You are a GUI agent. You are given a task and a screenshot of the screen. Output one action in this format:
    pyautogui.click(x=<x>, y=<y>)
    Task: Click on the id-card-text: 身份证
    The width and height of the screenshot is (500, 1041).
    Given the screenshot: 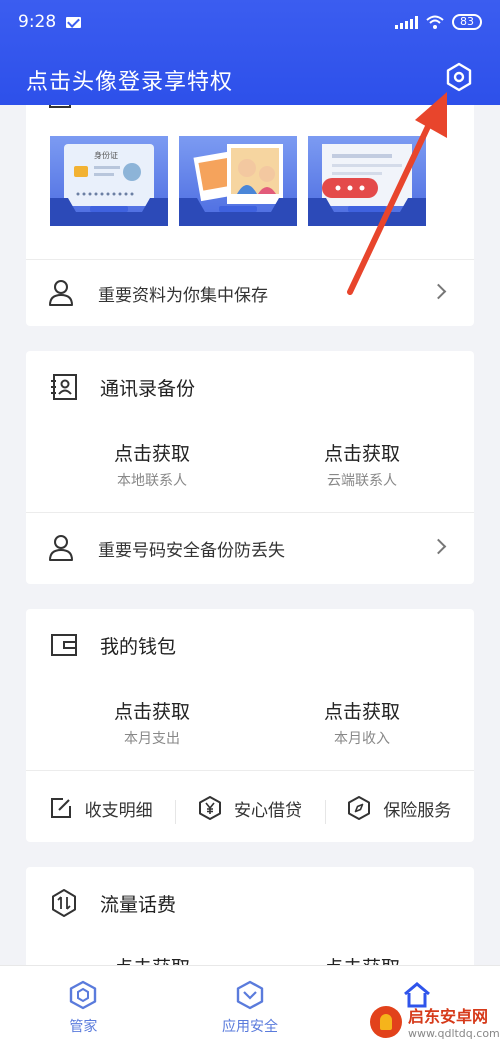 What is the action you would take?
    pyautogui.click(x=106, y=155)
    